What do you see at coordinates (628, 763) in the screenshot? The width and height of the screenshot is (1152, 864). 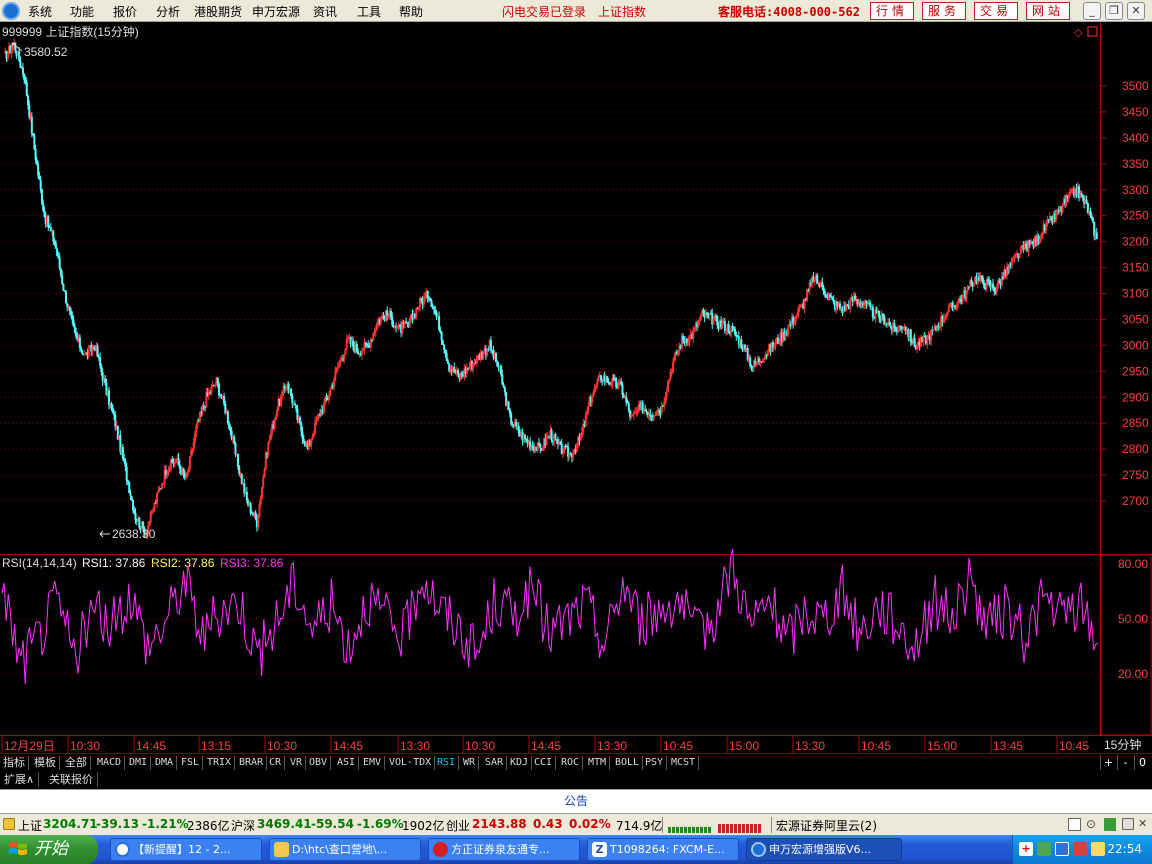 I see `indicator-tab-boll: BOLL` at bounding box center [628, 763].